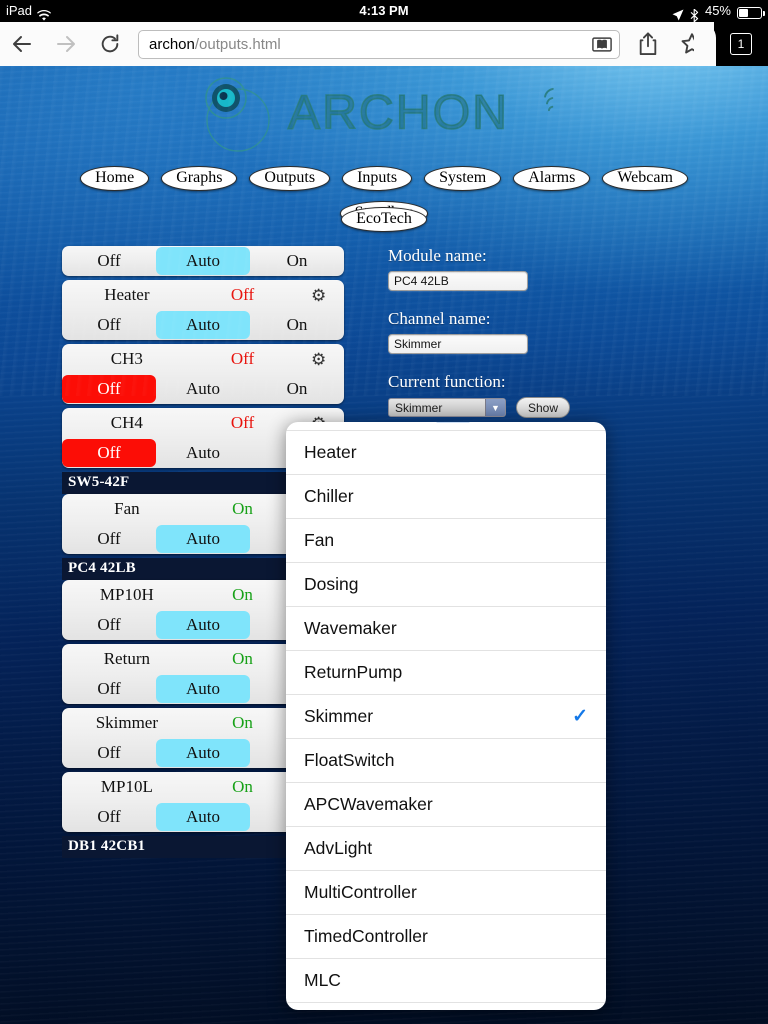 This screenshot has width=768, height=1024. Describe the element at coordinates (322, 980) in the screenshot. I see `option-label: MLC` at that location.